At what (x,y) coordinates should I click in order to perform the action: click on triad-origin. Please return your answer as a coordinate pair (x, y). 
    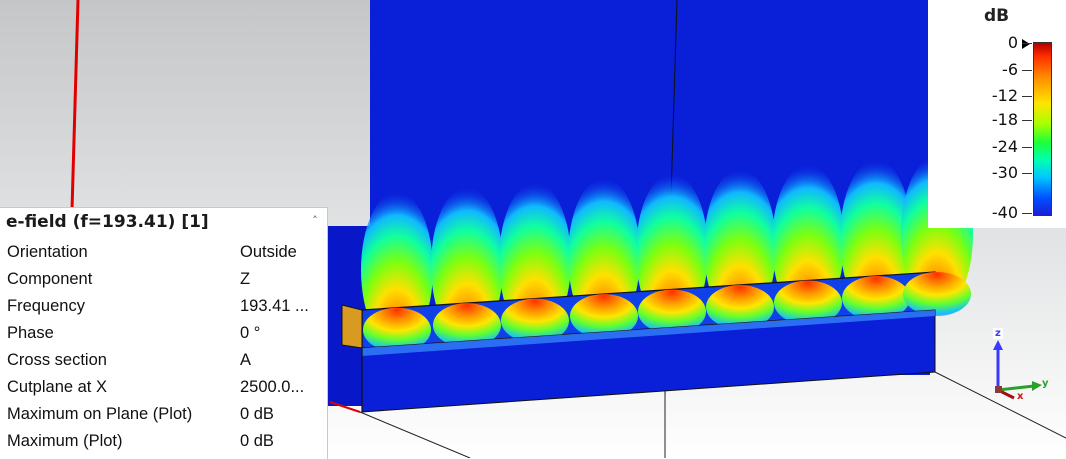
    Looking at the image, I should click on (998, 389).